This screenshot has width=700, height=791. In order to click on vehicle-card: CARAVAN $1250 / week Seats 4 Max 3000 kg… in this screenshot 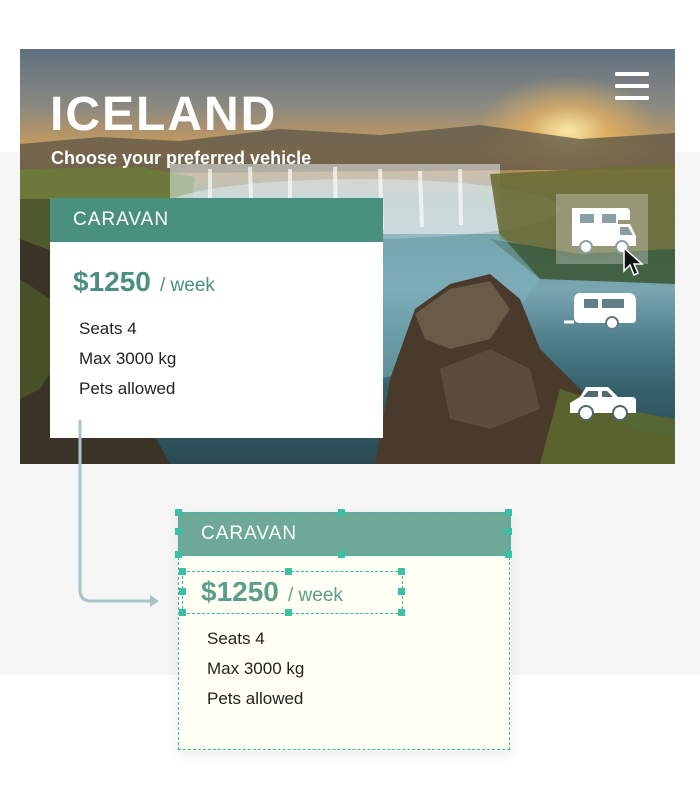, I will do `click(216, 318)`.